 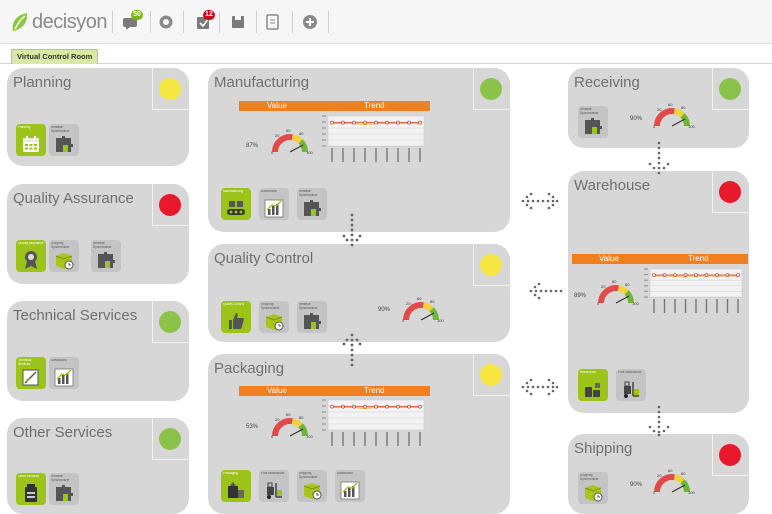 I want to click on app-tile-manufacturing: Manufacturing, so click(x=236, y=204).